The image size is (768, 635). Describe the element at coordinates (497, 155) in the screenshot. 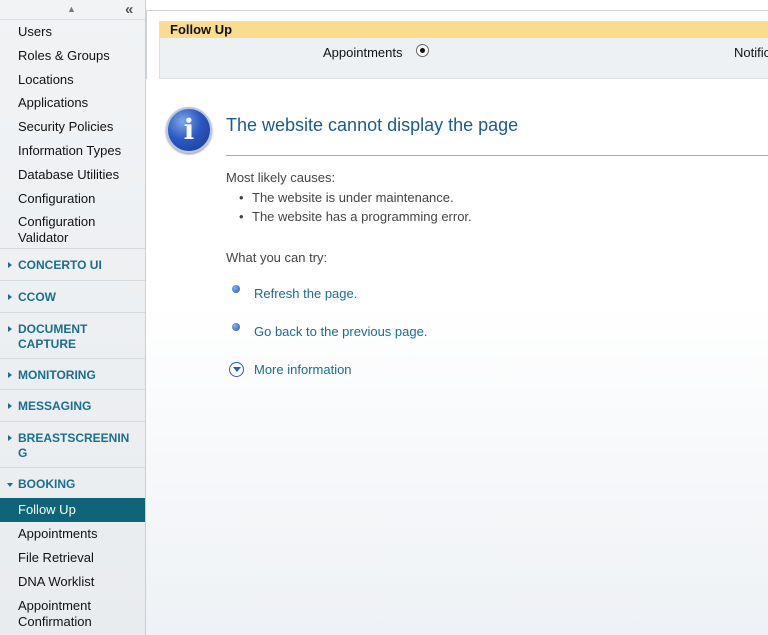

I see `divider` at that location.